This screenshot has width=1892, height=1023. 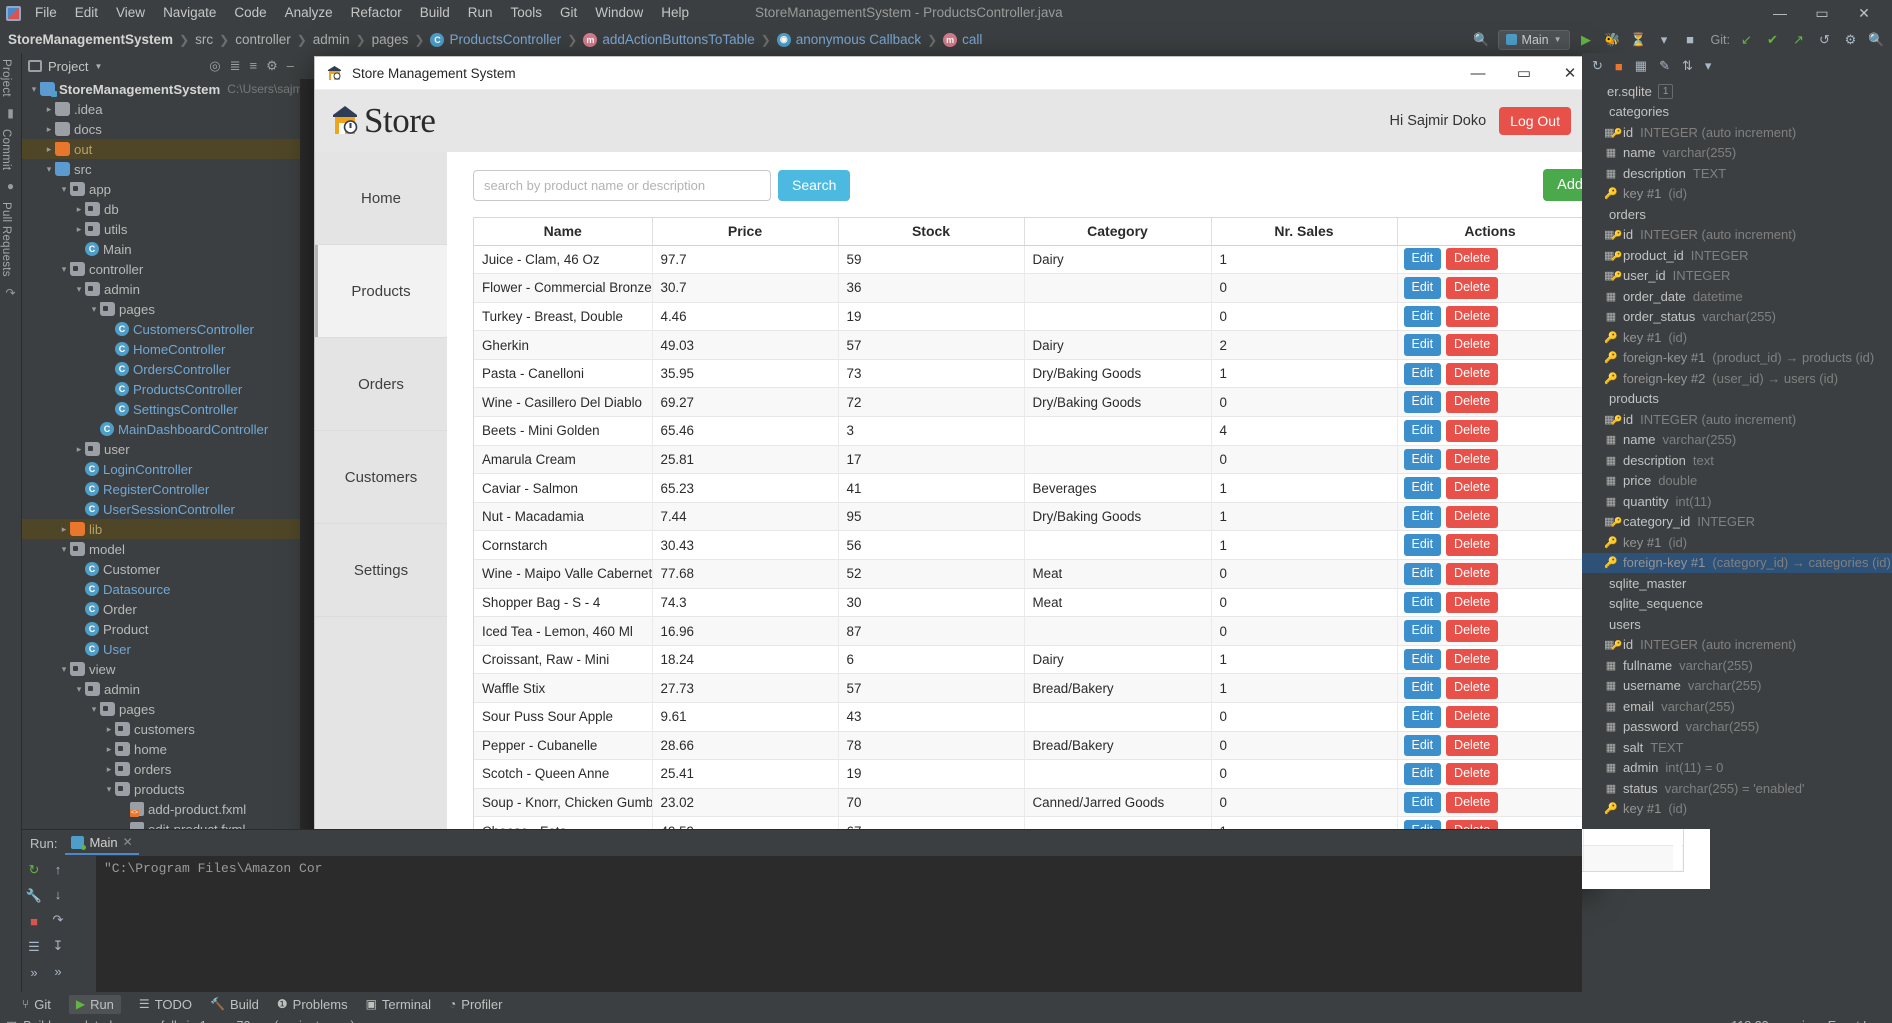 What do you see at coordinates (98, 66) in the screenshot?
I see `chevron-down-icon: ▼` at bounding box center [98, 66].